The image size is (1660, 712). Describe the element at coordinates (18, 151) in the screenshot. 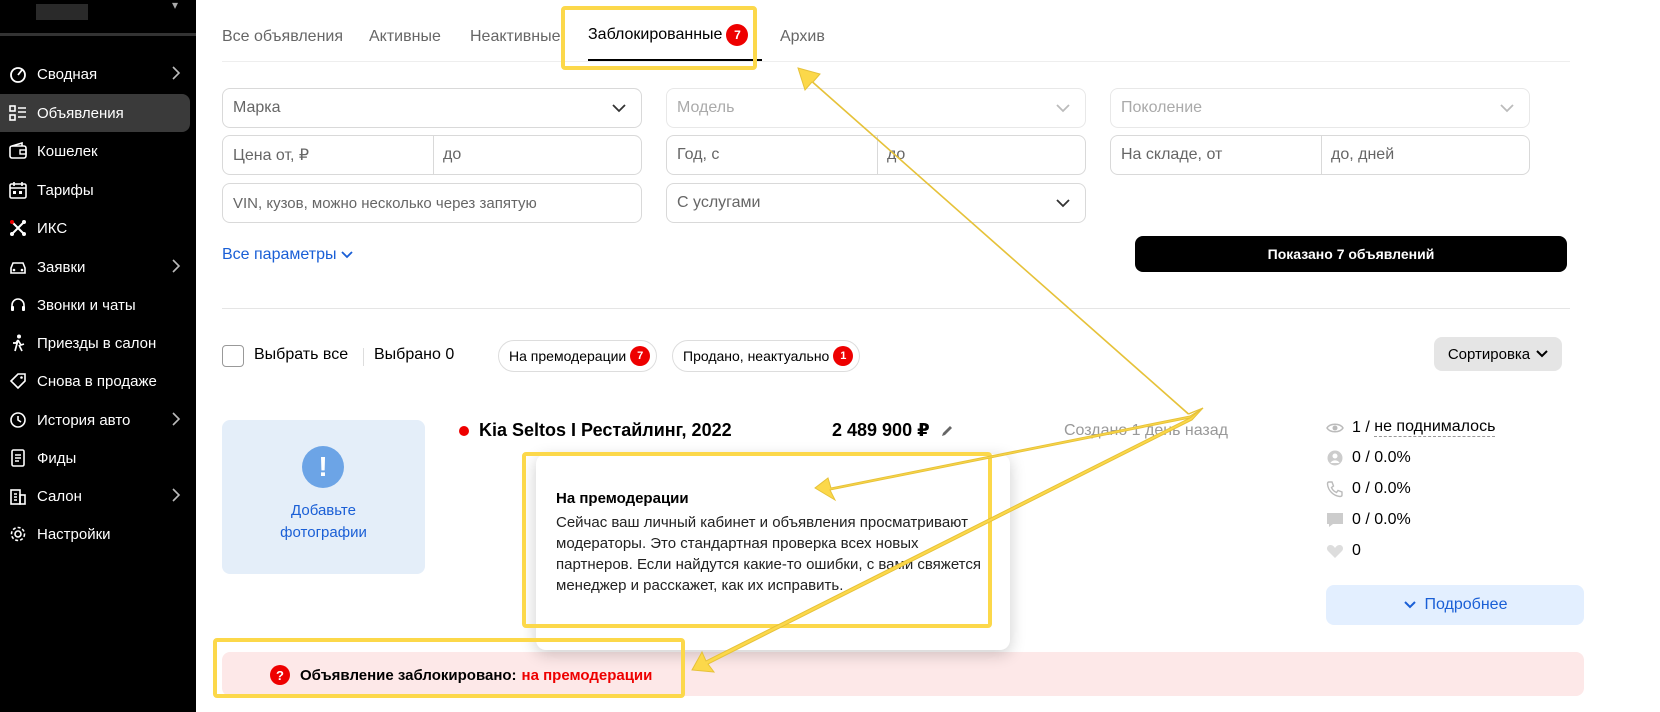

I see `wallet-icon` at that location.